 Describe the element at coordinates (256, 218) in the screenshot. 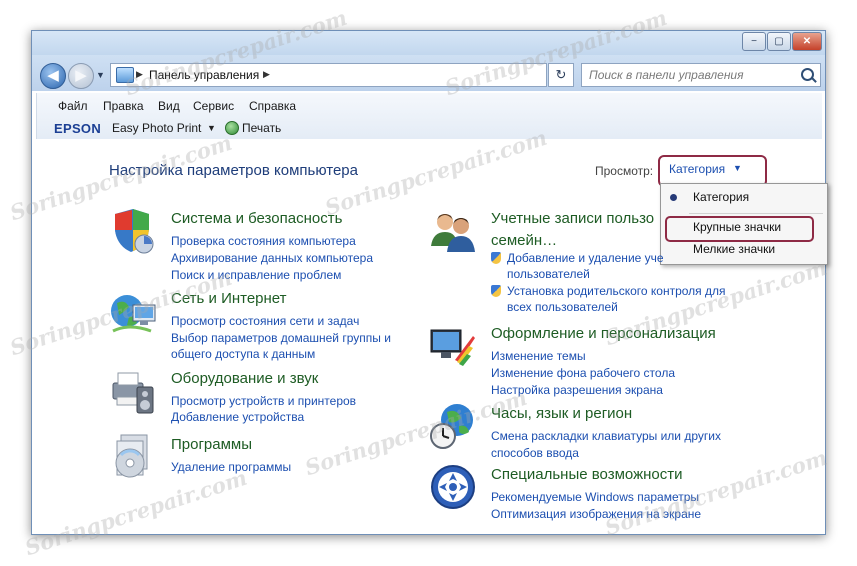

I see `category-system-security: Система и безопасность` at that location.